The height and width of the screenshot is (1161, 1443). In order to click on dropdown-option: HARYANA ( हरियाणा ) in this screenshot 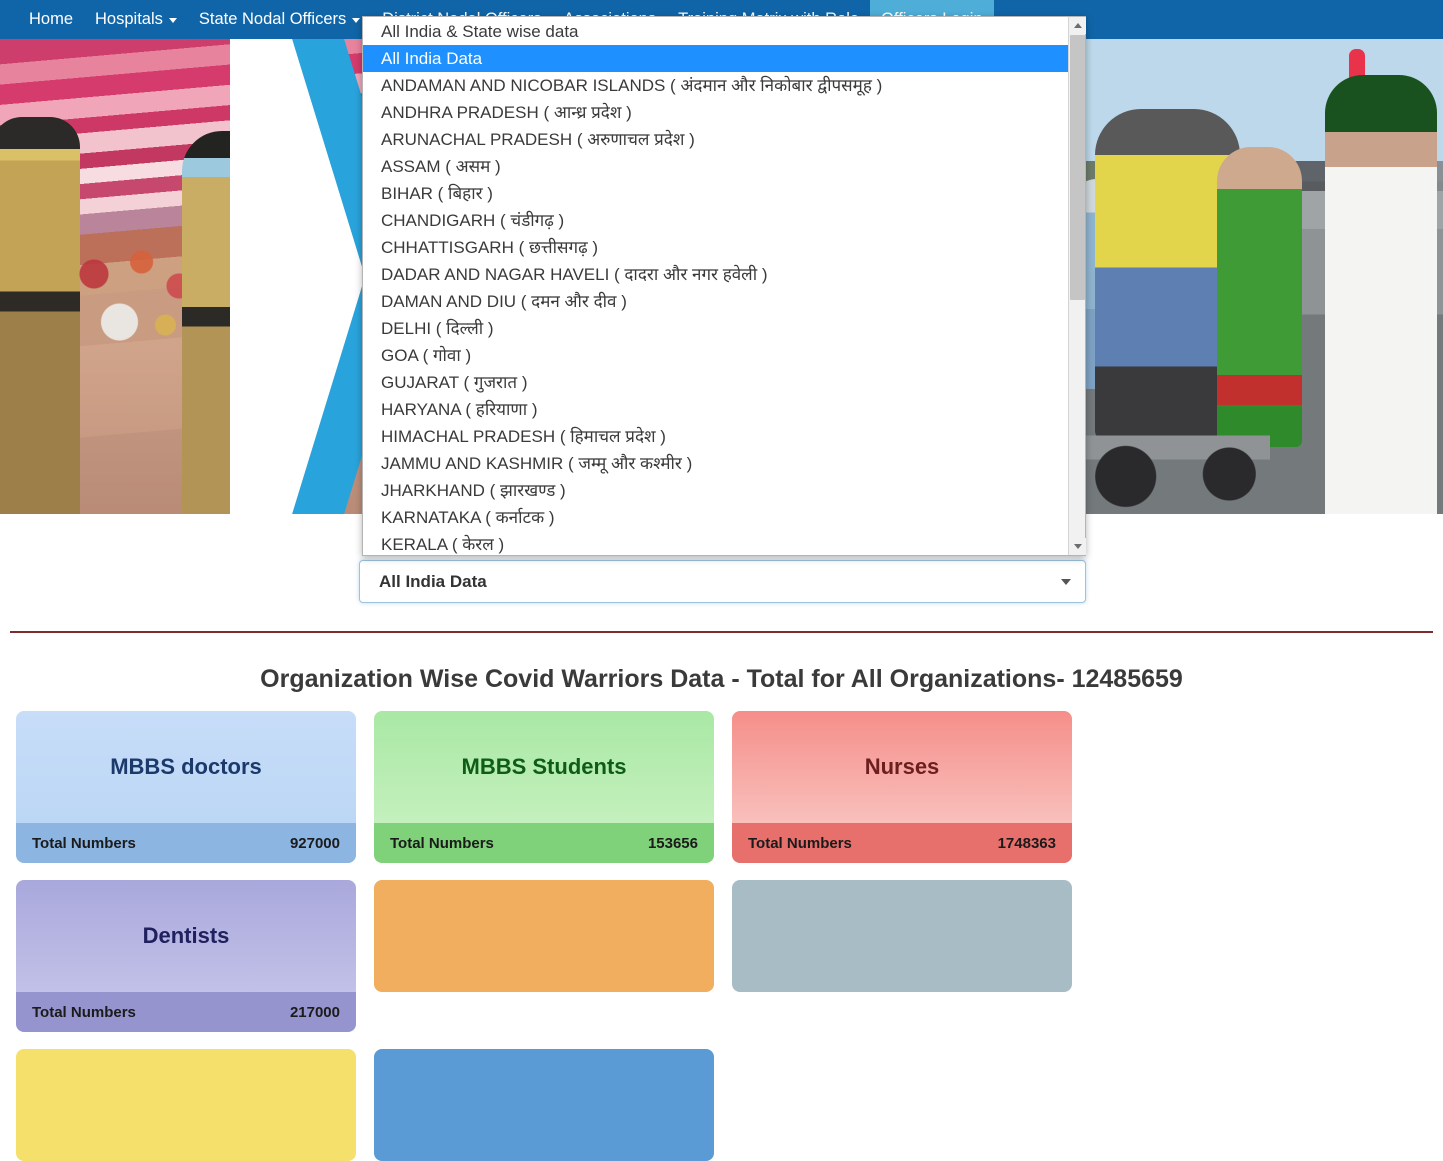, I will do `click(715, 409)`.